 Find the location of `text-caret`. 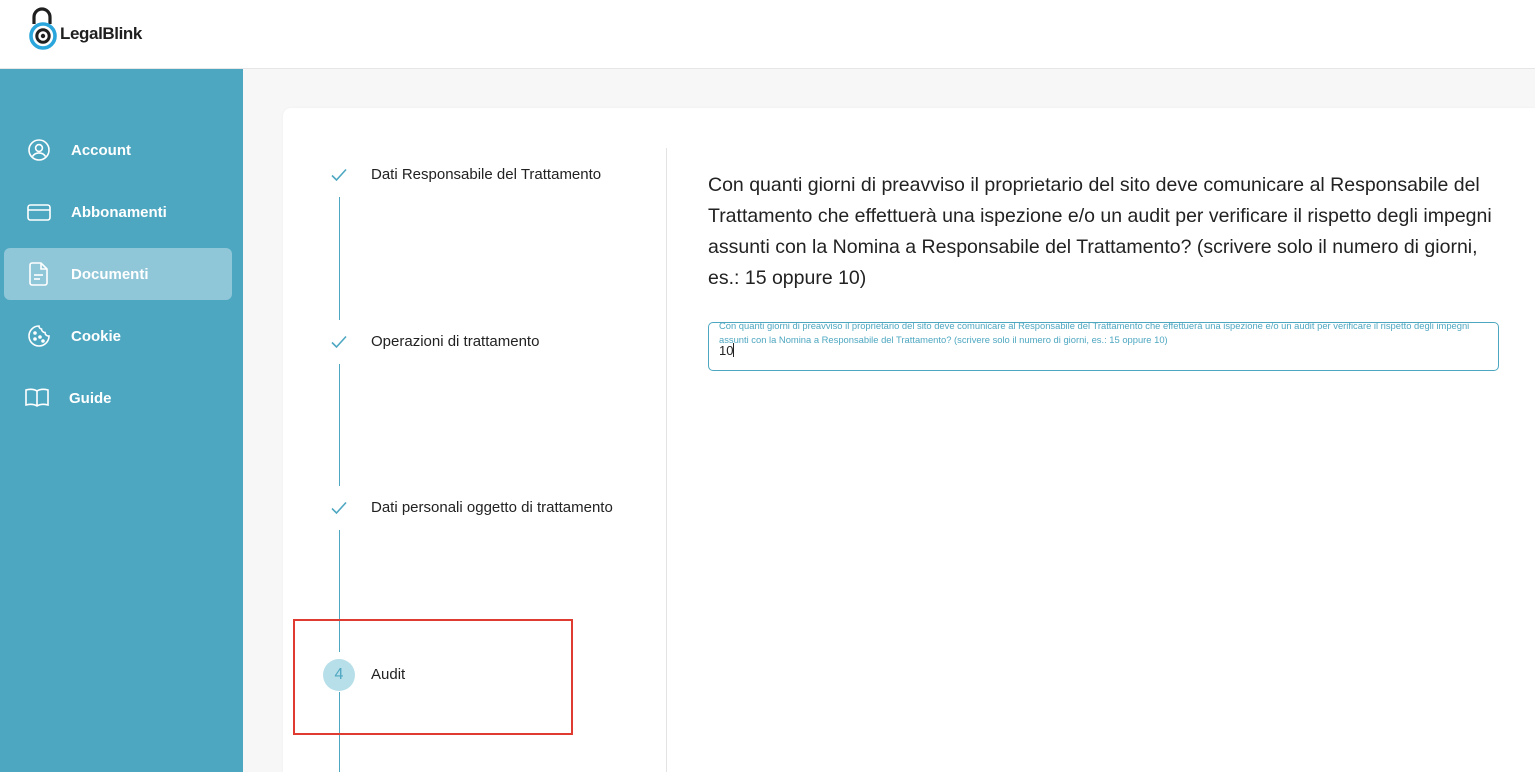

text-caret is located at coordinates (734, 350).